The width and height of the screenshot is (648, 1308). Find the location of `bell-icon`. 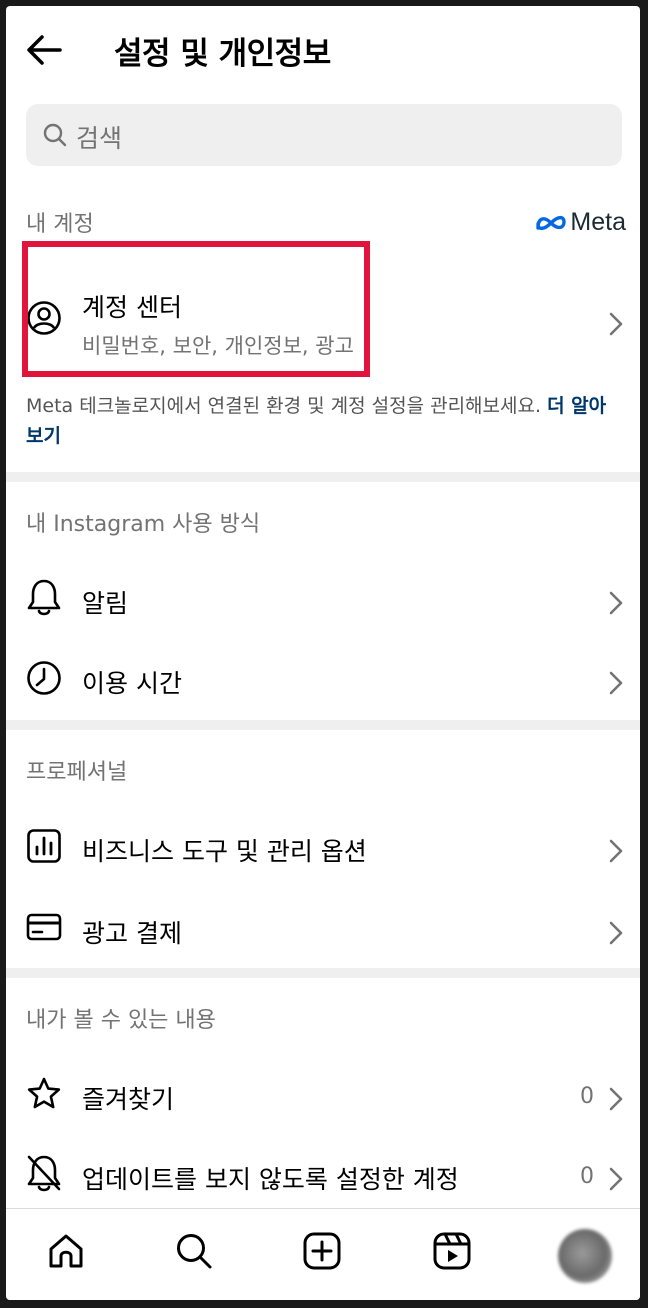

bell-icon is located at coordinates (44, 597).